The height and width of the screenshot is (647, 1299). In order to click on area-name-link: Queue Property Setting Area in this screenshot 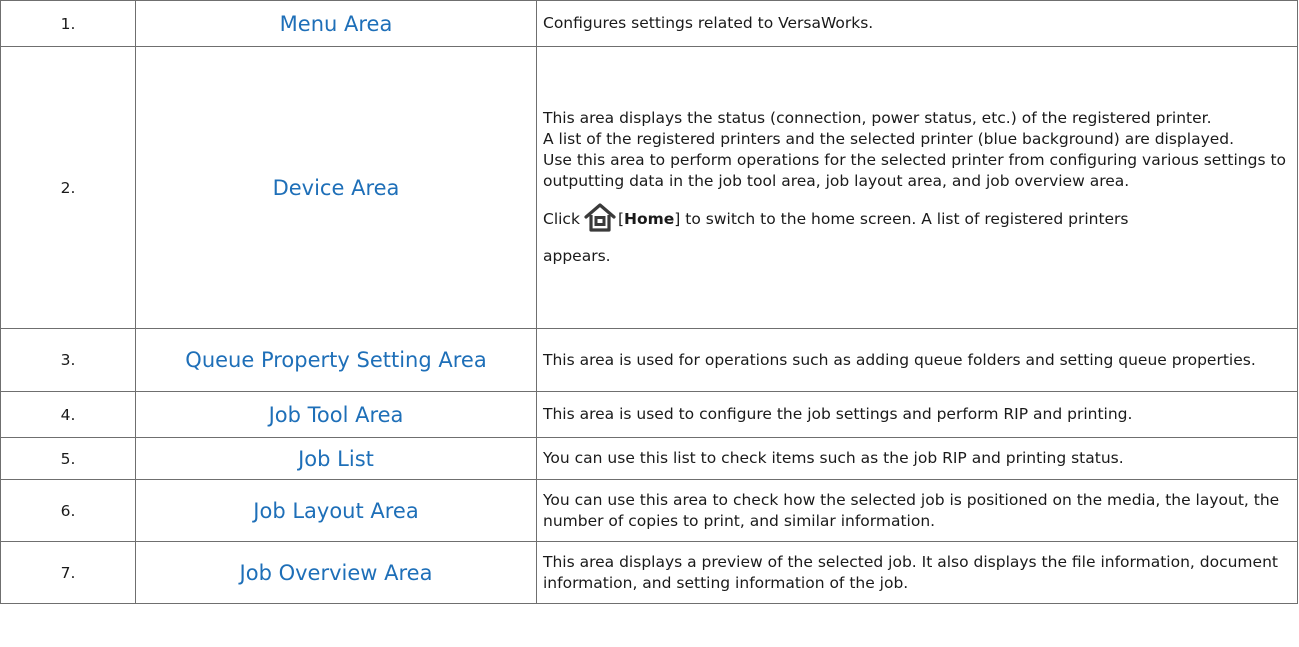, I will do `click(336, 360)`.